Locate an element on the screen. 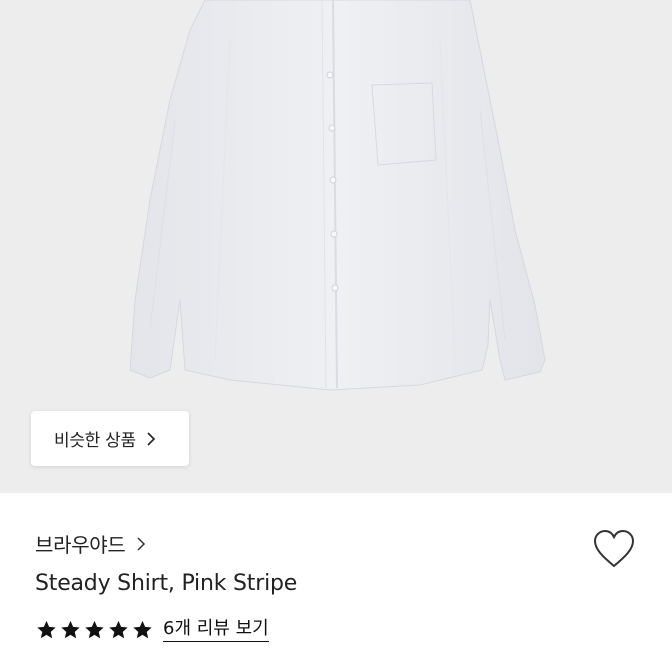 This screenshot has height=672, width=672. similar-products-label: 비슷한 상품 is located at coordinates (95, 441).